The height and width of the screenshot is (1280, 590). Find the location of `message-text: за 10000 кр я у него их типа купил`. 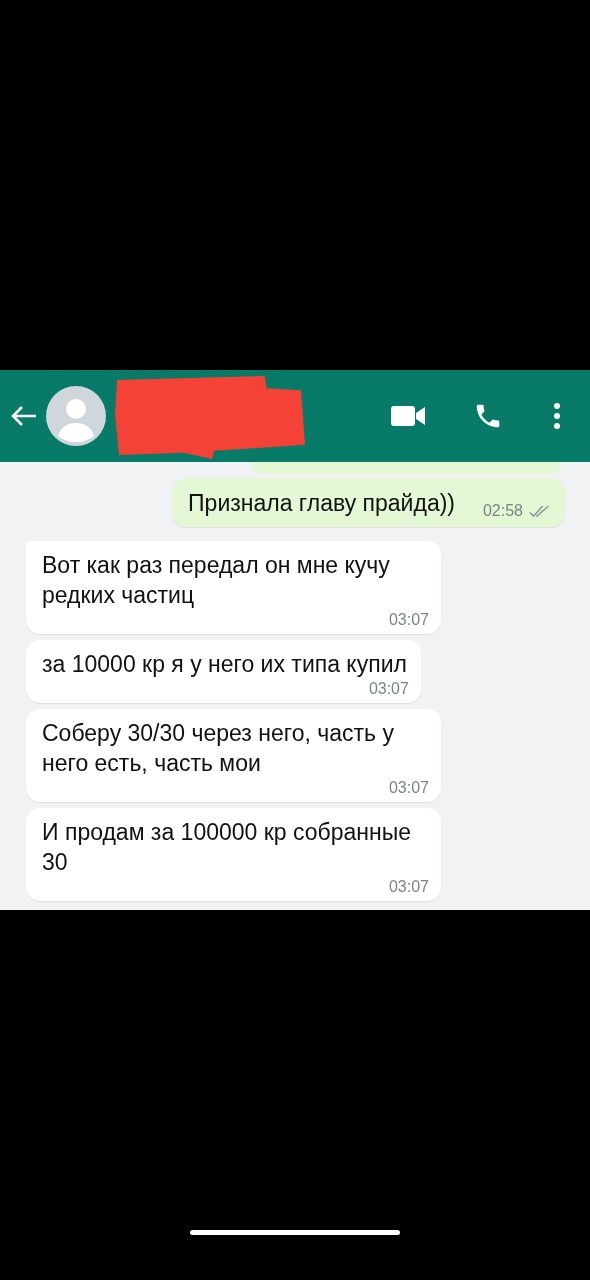

message-text: за 10000 кр я у него их типа купил is located at coordinates (224, 664).